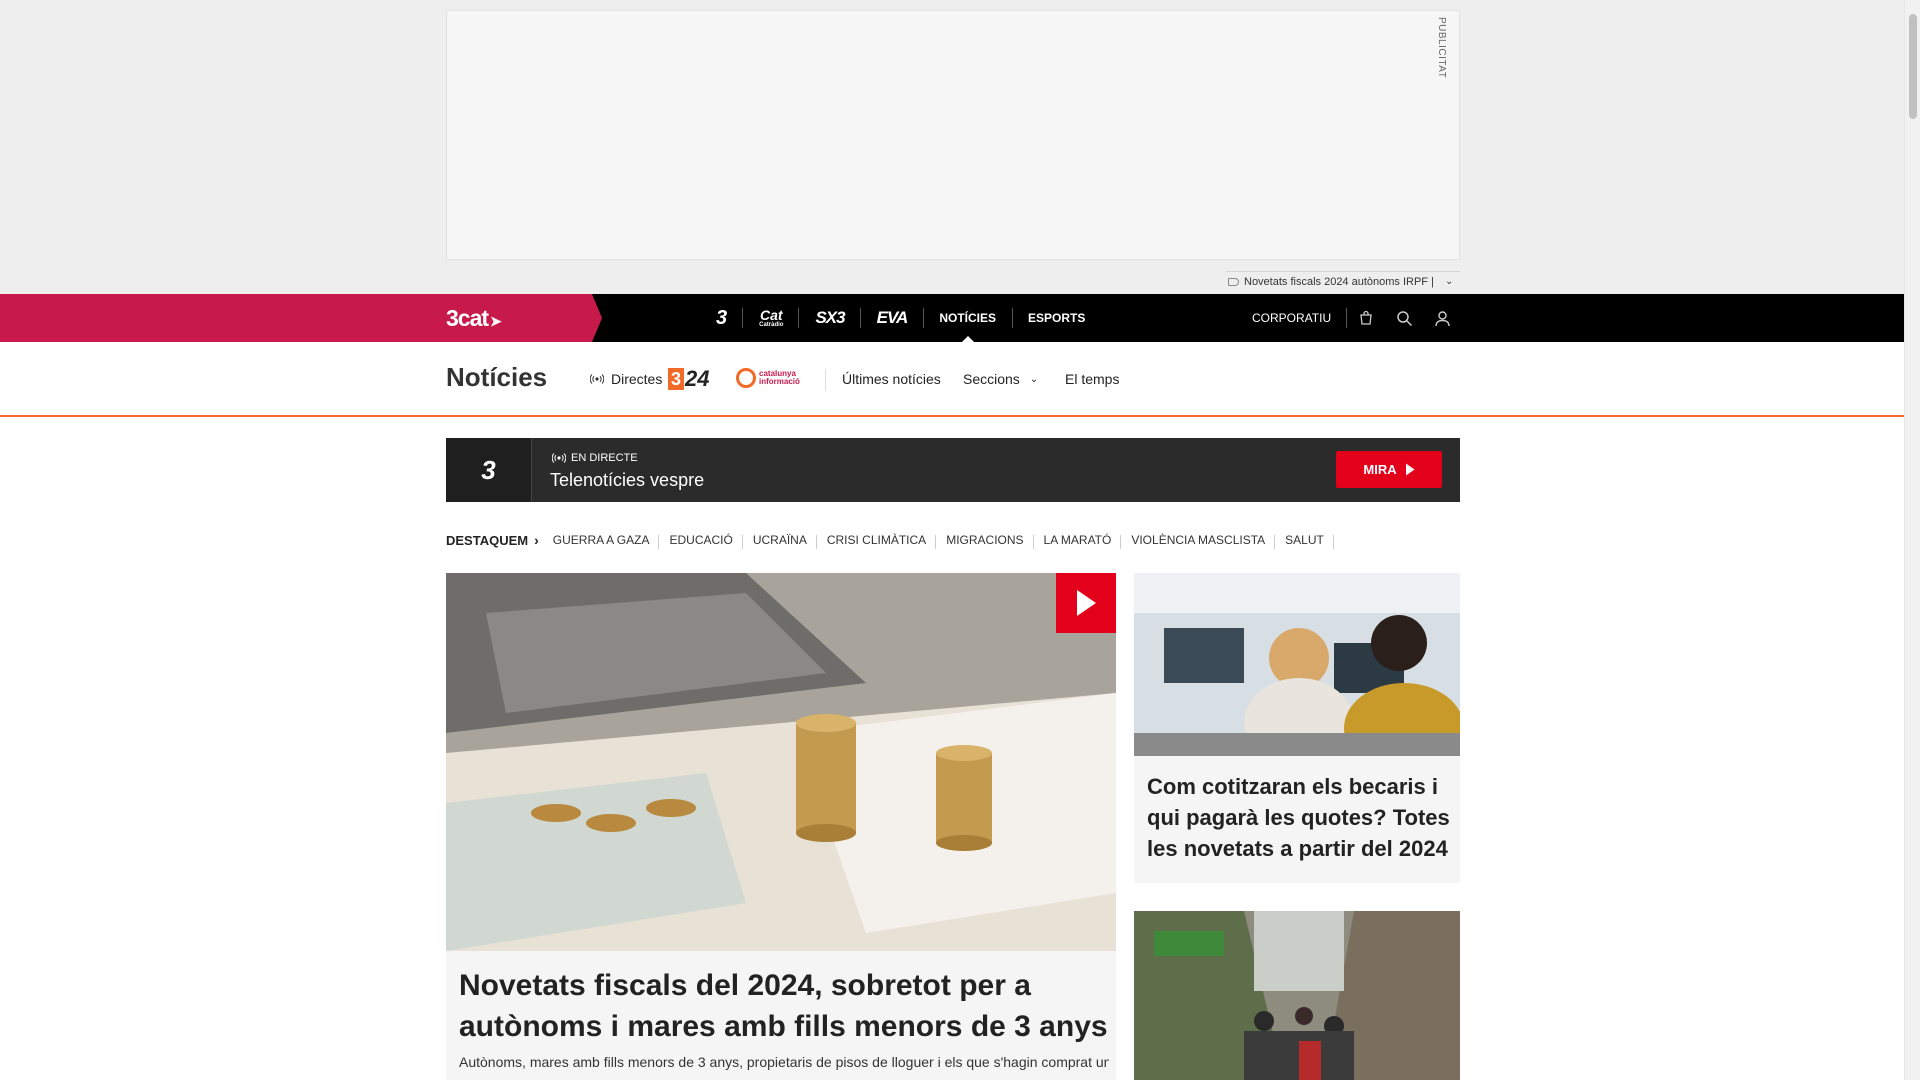 The image size is (1920, 1080). I want to click on brand-area: 3cat ➤, so click(301, 318).